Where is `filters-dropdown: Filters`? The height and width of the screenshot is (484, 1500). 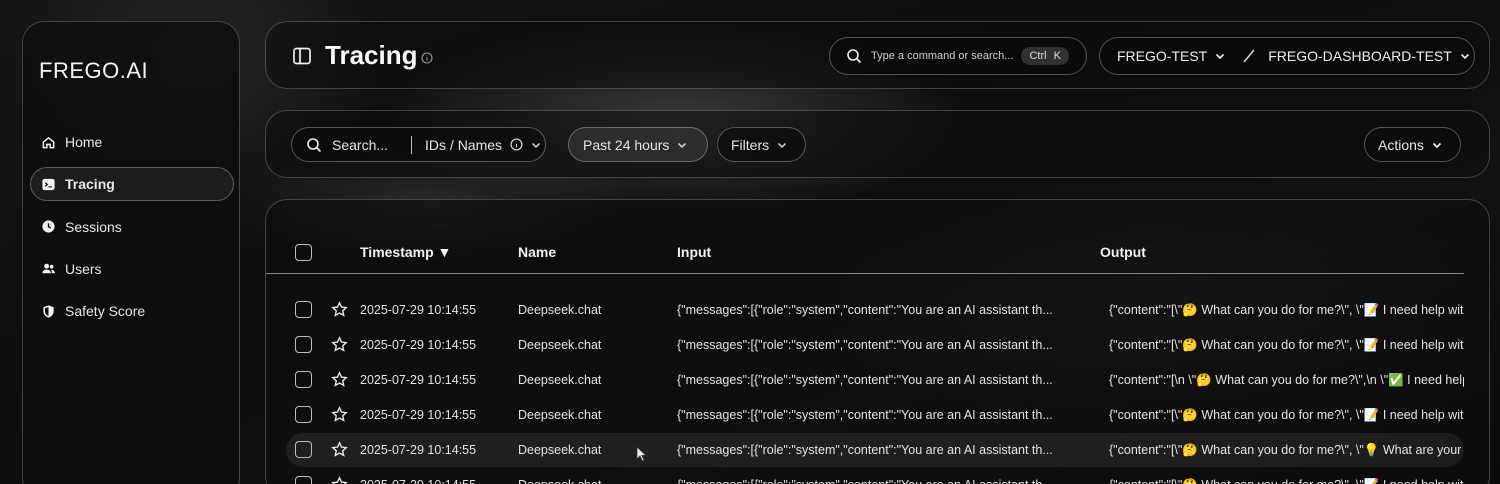 filters-dropdown: Filters is located at coordinates (761, 144).